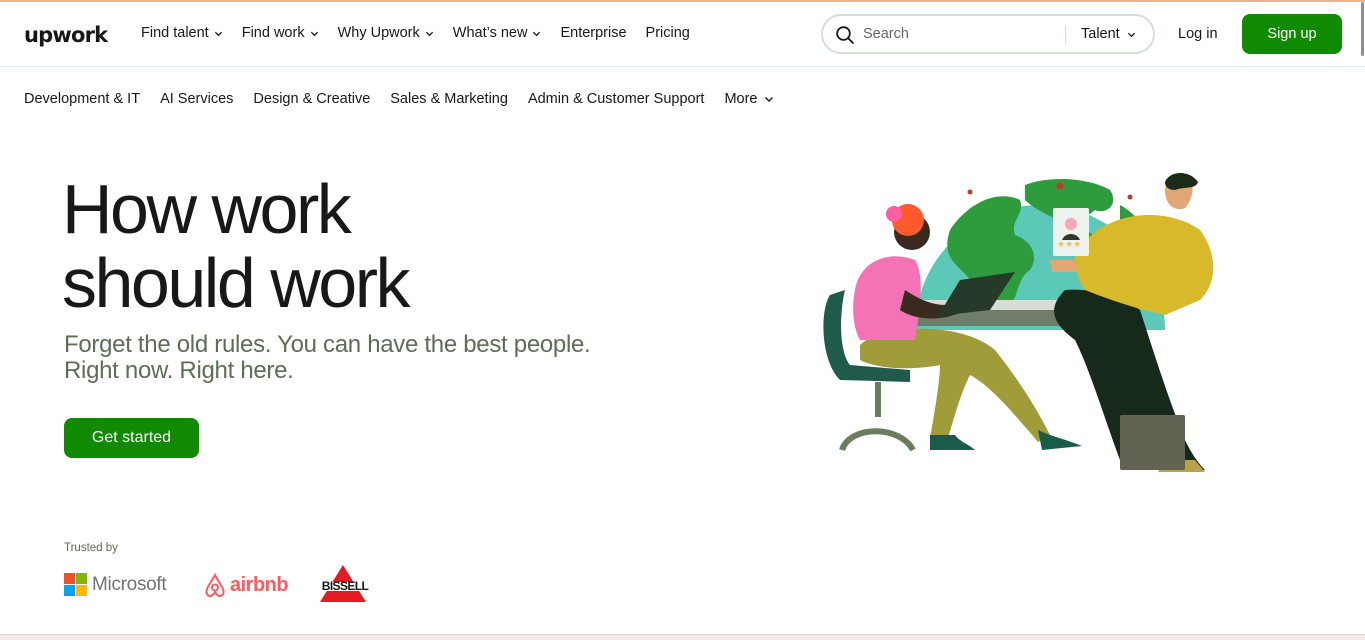  Describe the element at coordinates (75, 584) in the screenshot. I see `microsoft-squares-icon` at that location.